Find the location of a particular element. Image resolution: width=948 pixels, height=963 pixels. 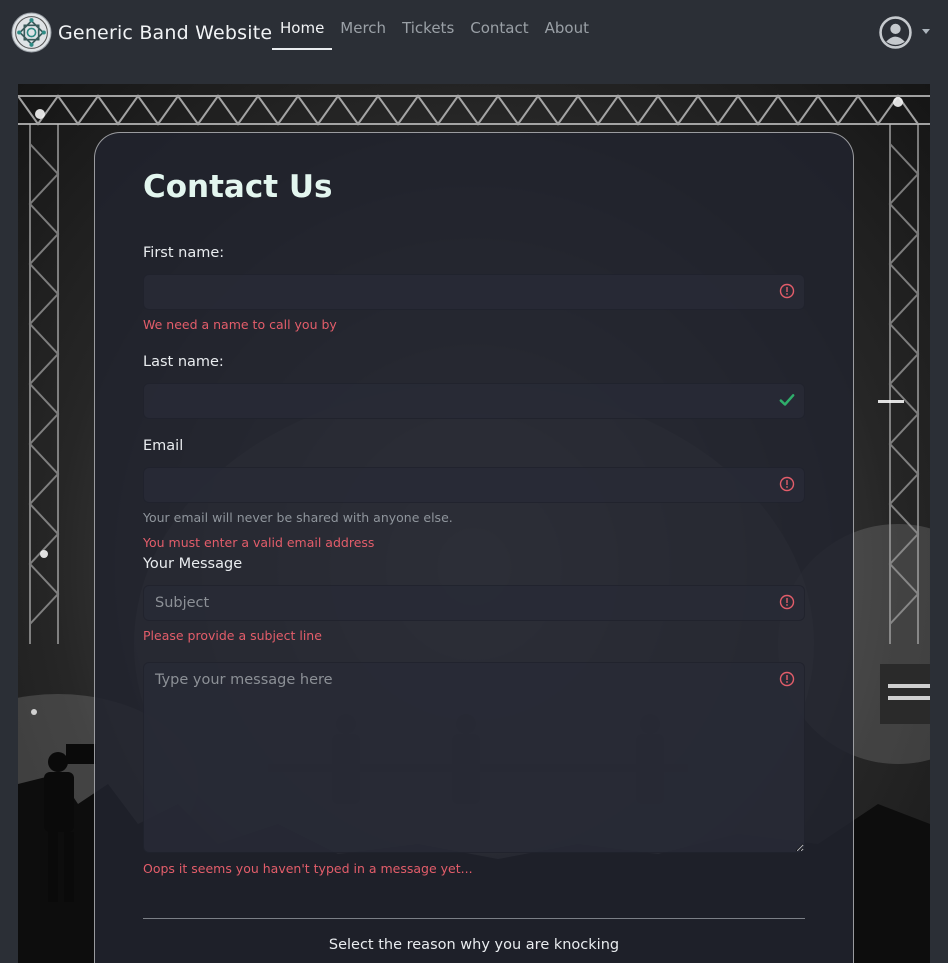

message-section-label: Your Message is located at coordinates (193, 564).